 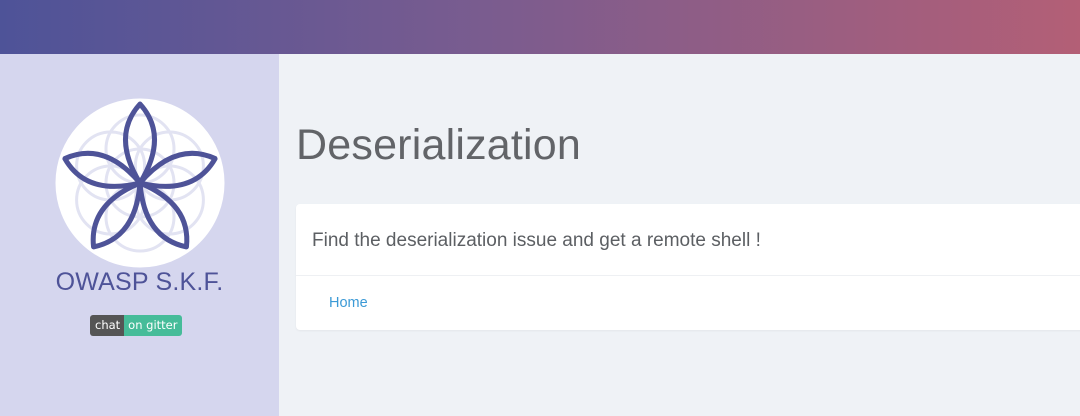 I want to click on card-divider, so click(x=688, y=275).